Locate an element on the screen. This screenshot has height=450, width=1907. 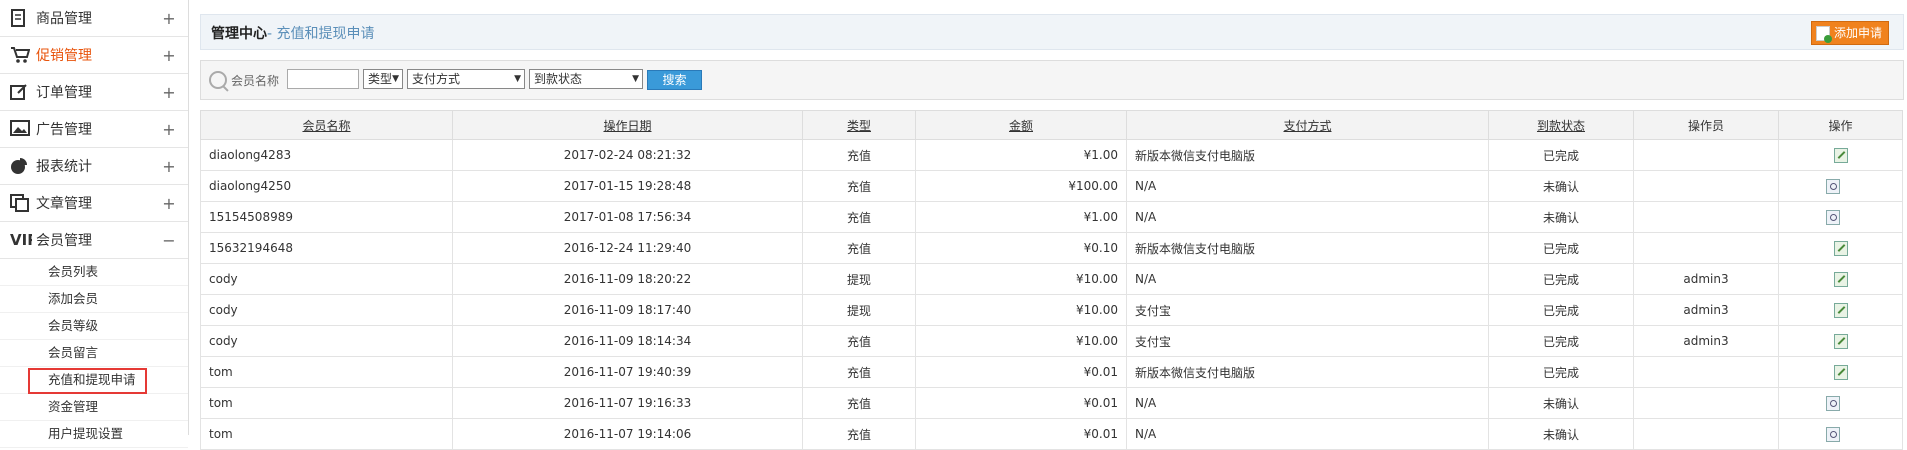
payment-method-select: 支付方式 ▼ is located at coordinates (466, 79).